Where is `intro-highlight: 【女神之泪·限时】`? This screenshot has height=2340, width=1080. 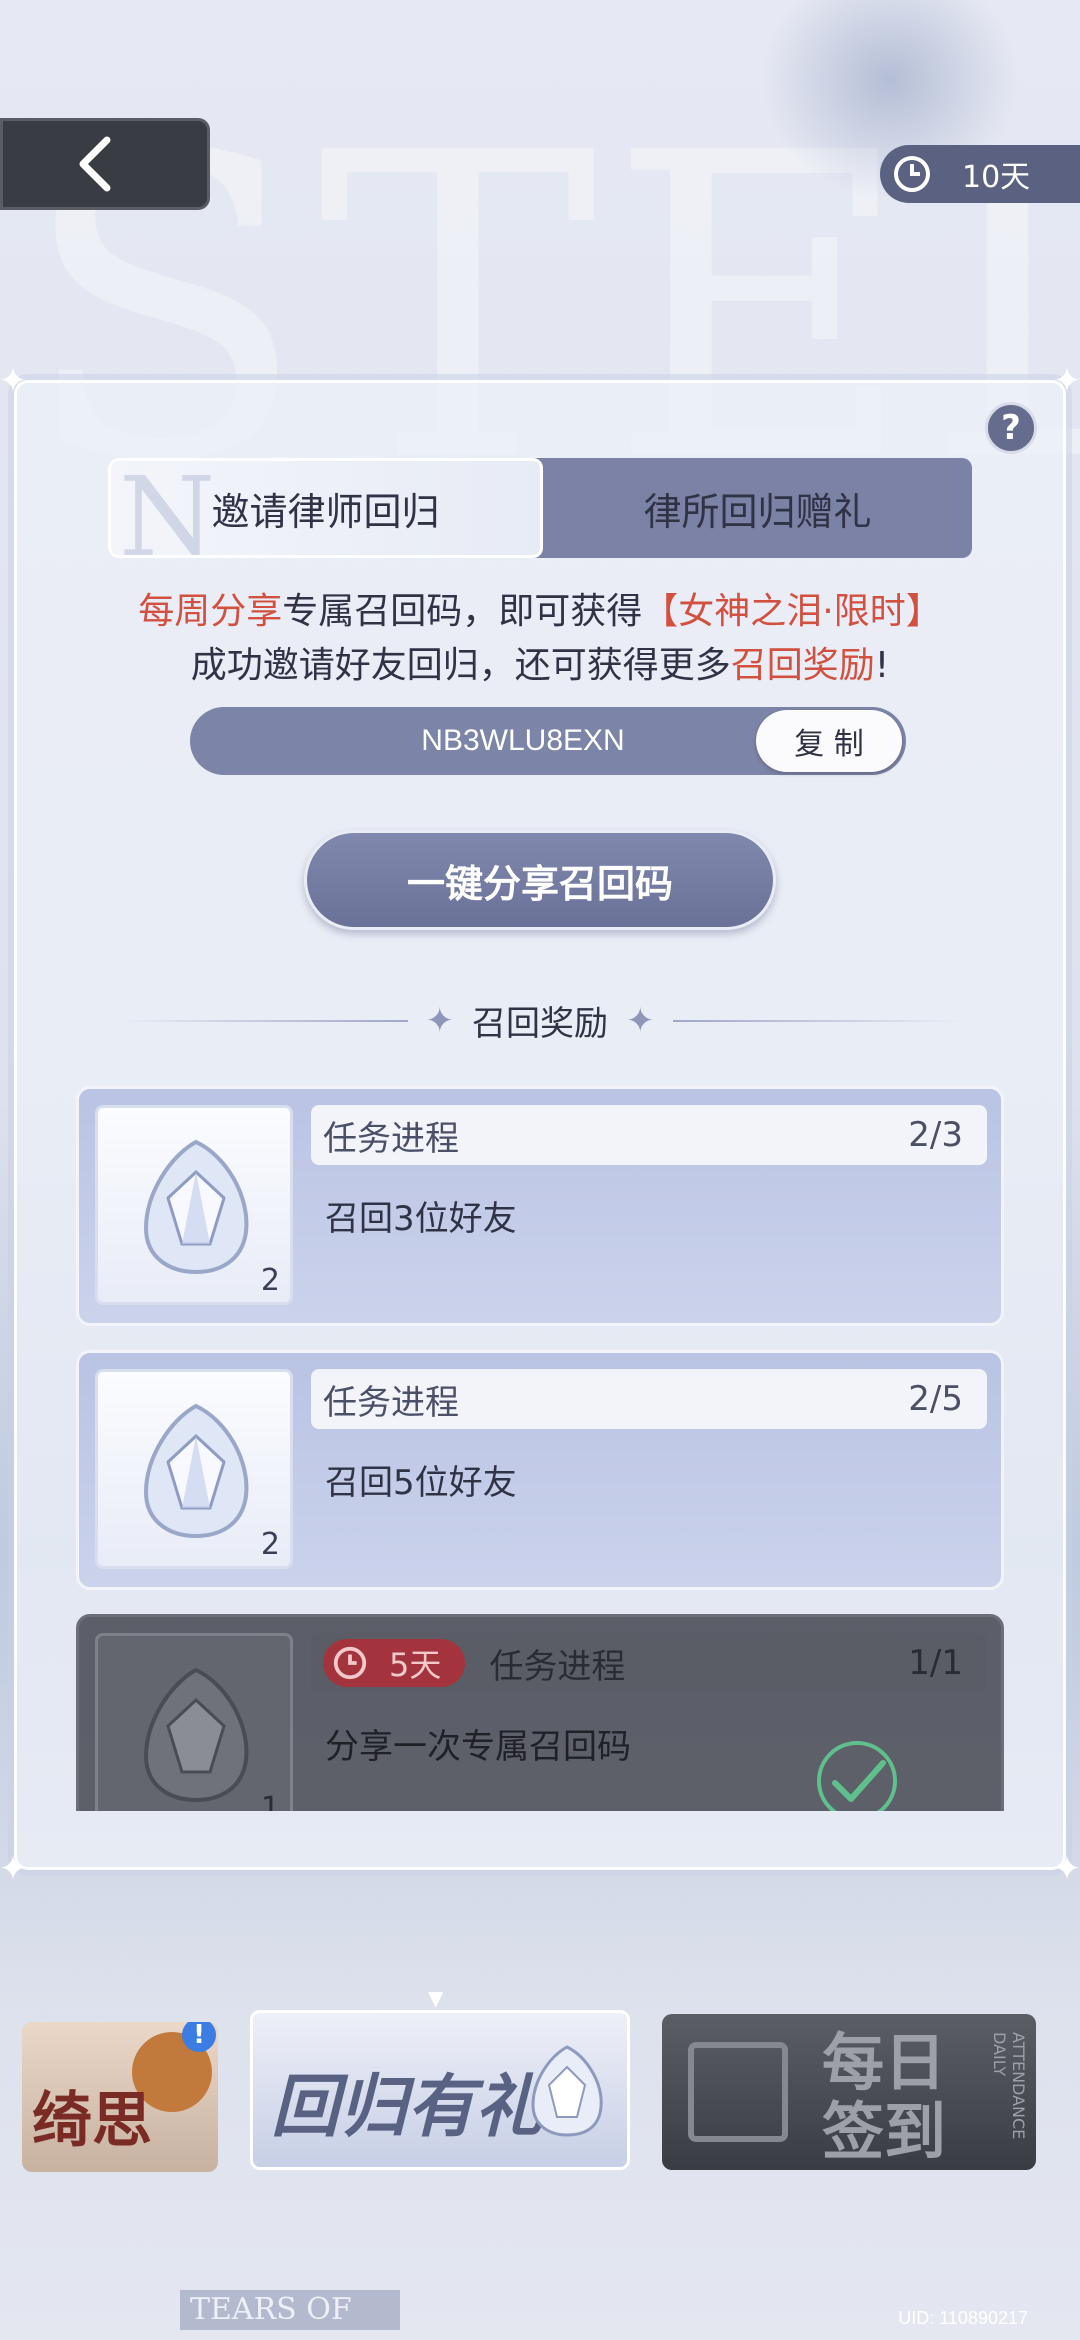
intro-highlight: 【女神之泪·限时】 is located at coordinates (792, 611).